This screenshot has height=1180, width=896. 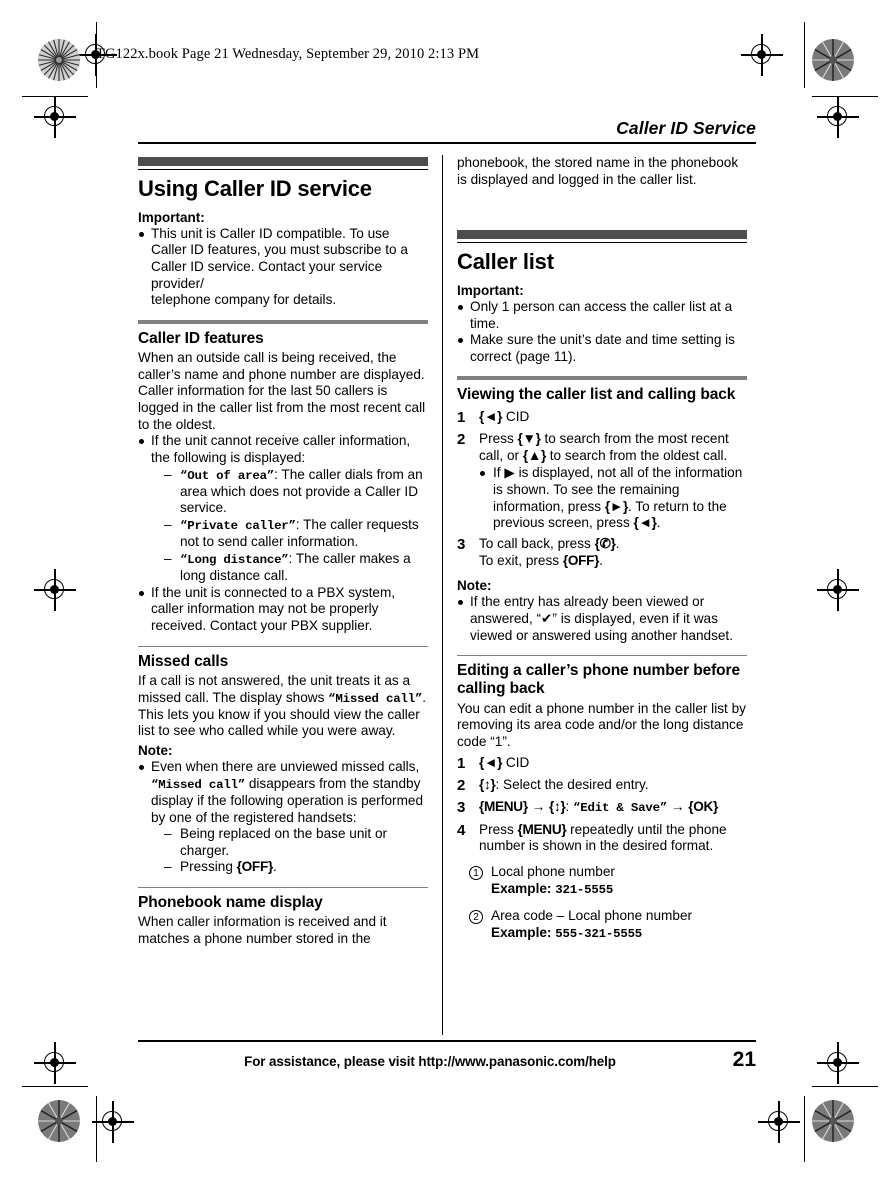 What do you see at coordinates (238, 526) in the screenshot?
I see `display-code-private-caller: “Private caller”` at bounding box center [238, 526].